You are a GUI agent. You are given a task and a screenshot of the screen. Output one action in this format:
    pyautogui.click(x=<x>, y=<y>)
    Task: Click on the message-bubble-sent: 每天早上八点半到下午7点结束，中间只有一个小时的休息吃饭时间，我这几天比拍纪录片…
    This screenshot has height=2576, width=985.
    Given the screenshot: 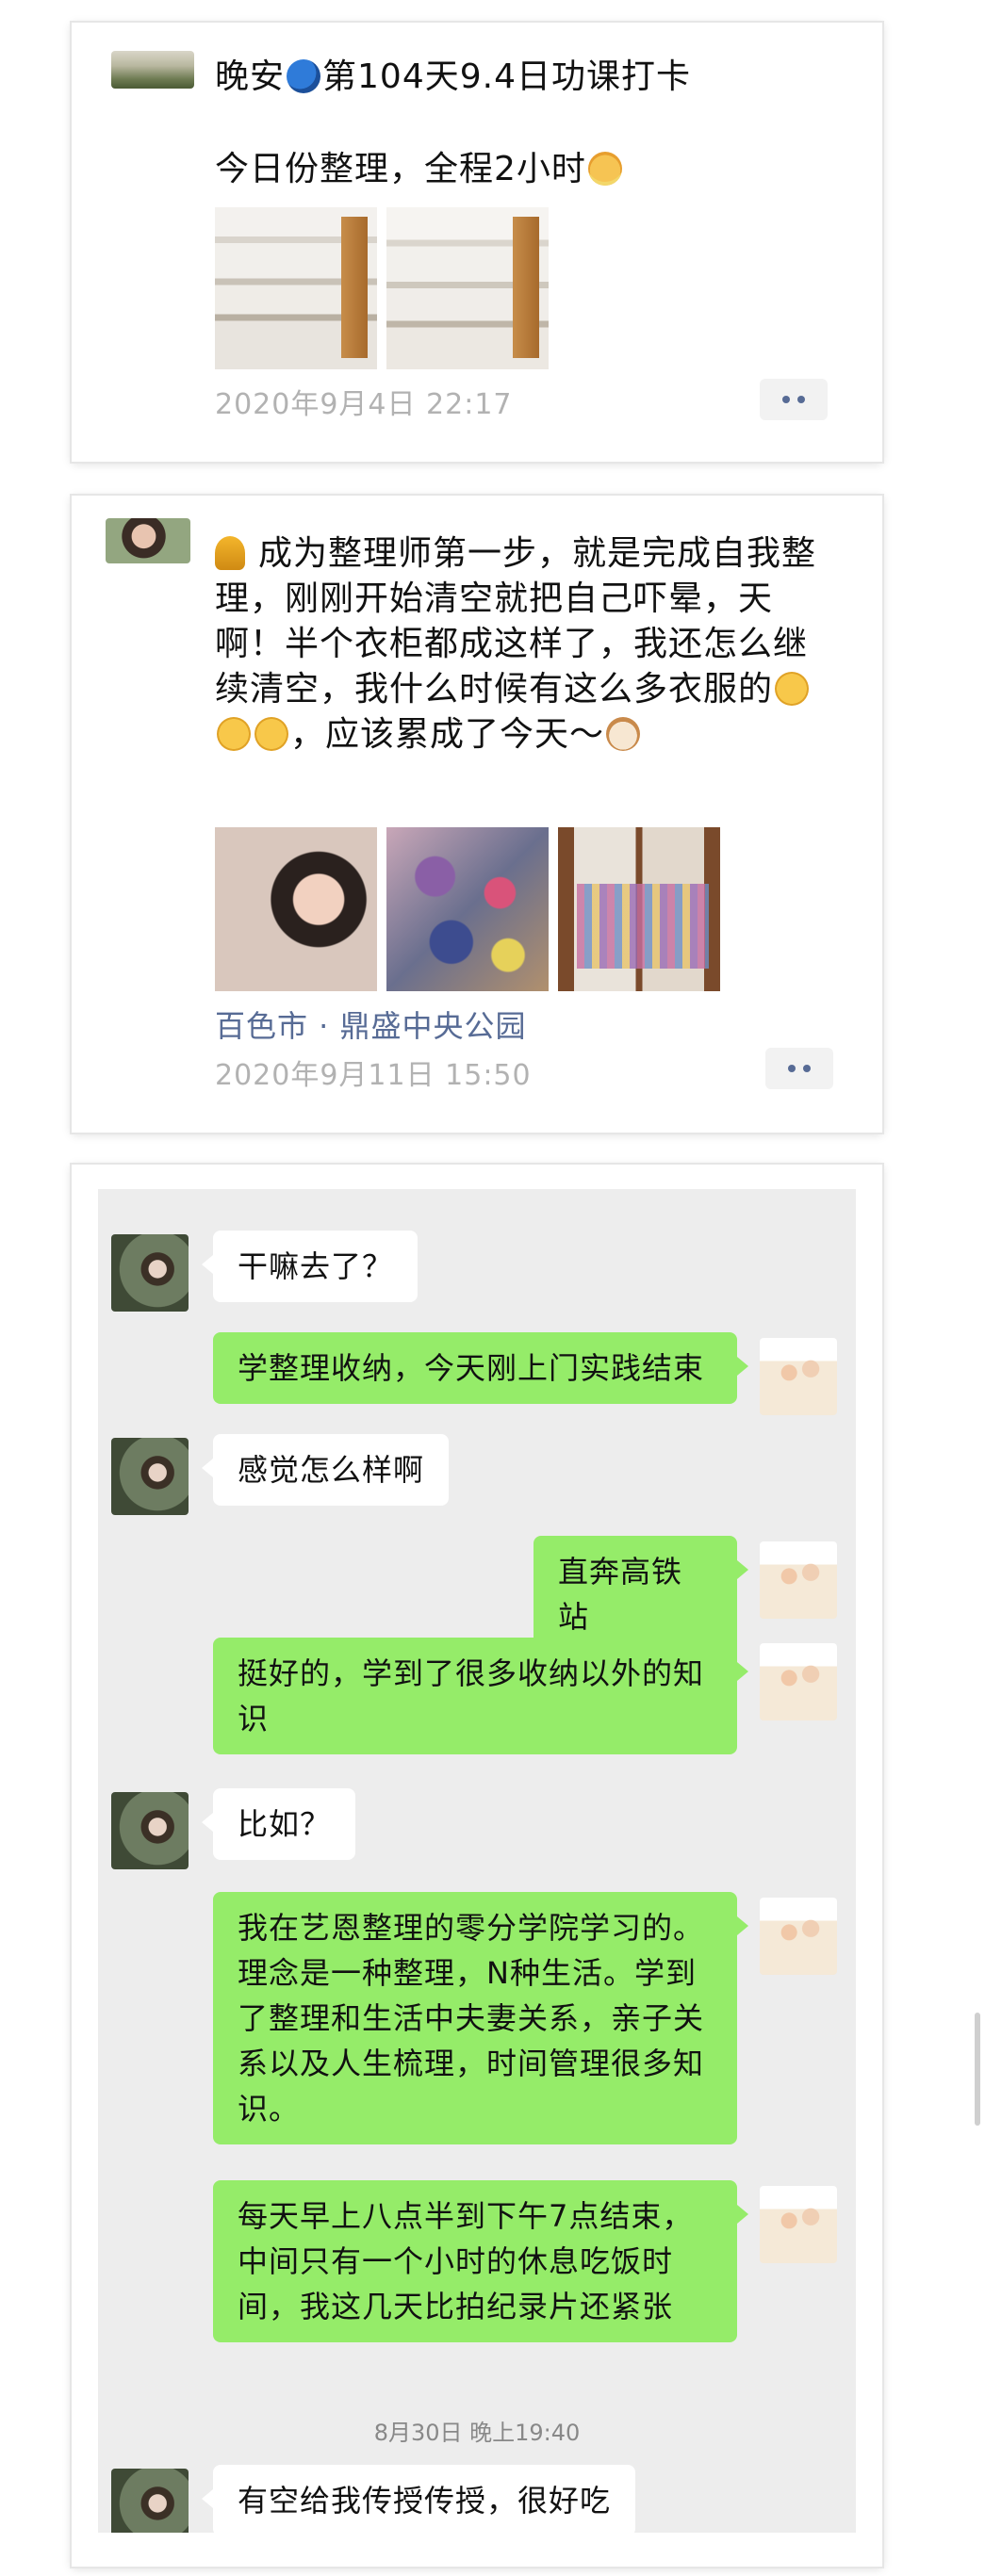 What is the action you would take?
    pyautogui.click(x=480, y=2261)
    